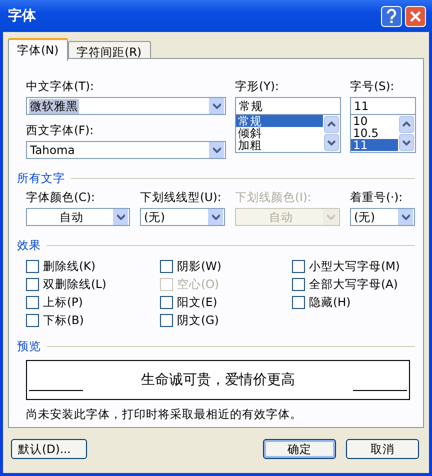  I want to click on field-label: 字体颜色(C):, so click(61, 197).